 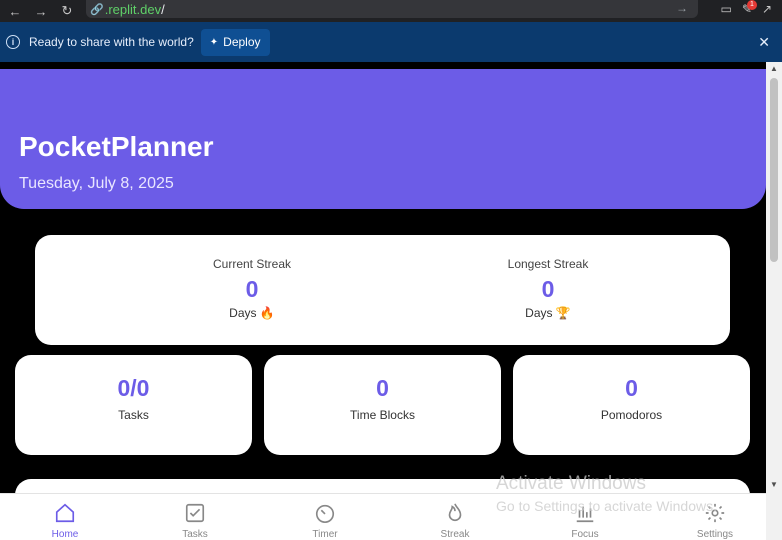 What do you see at coordinates (133, 415) in the screenshot?
I see `tasks-label: Tasks` at bounding box center [133, 415].